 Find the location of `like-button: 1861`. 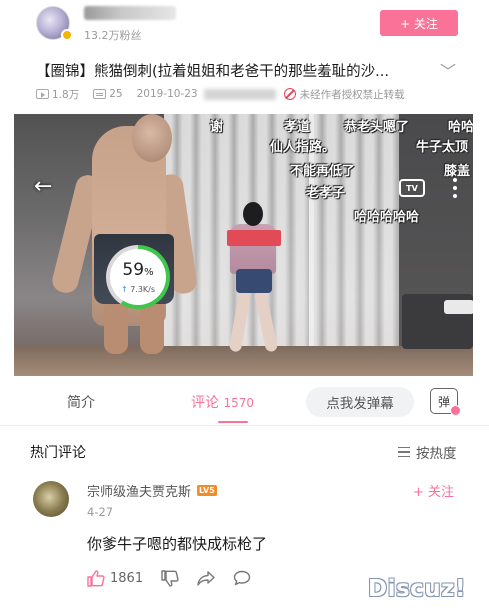

like-button: 1861 is located at coordinates (115, 578).